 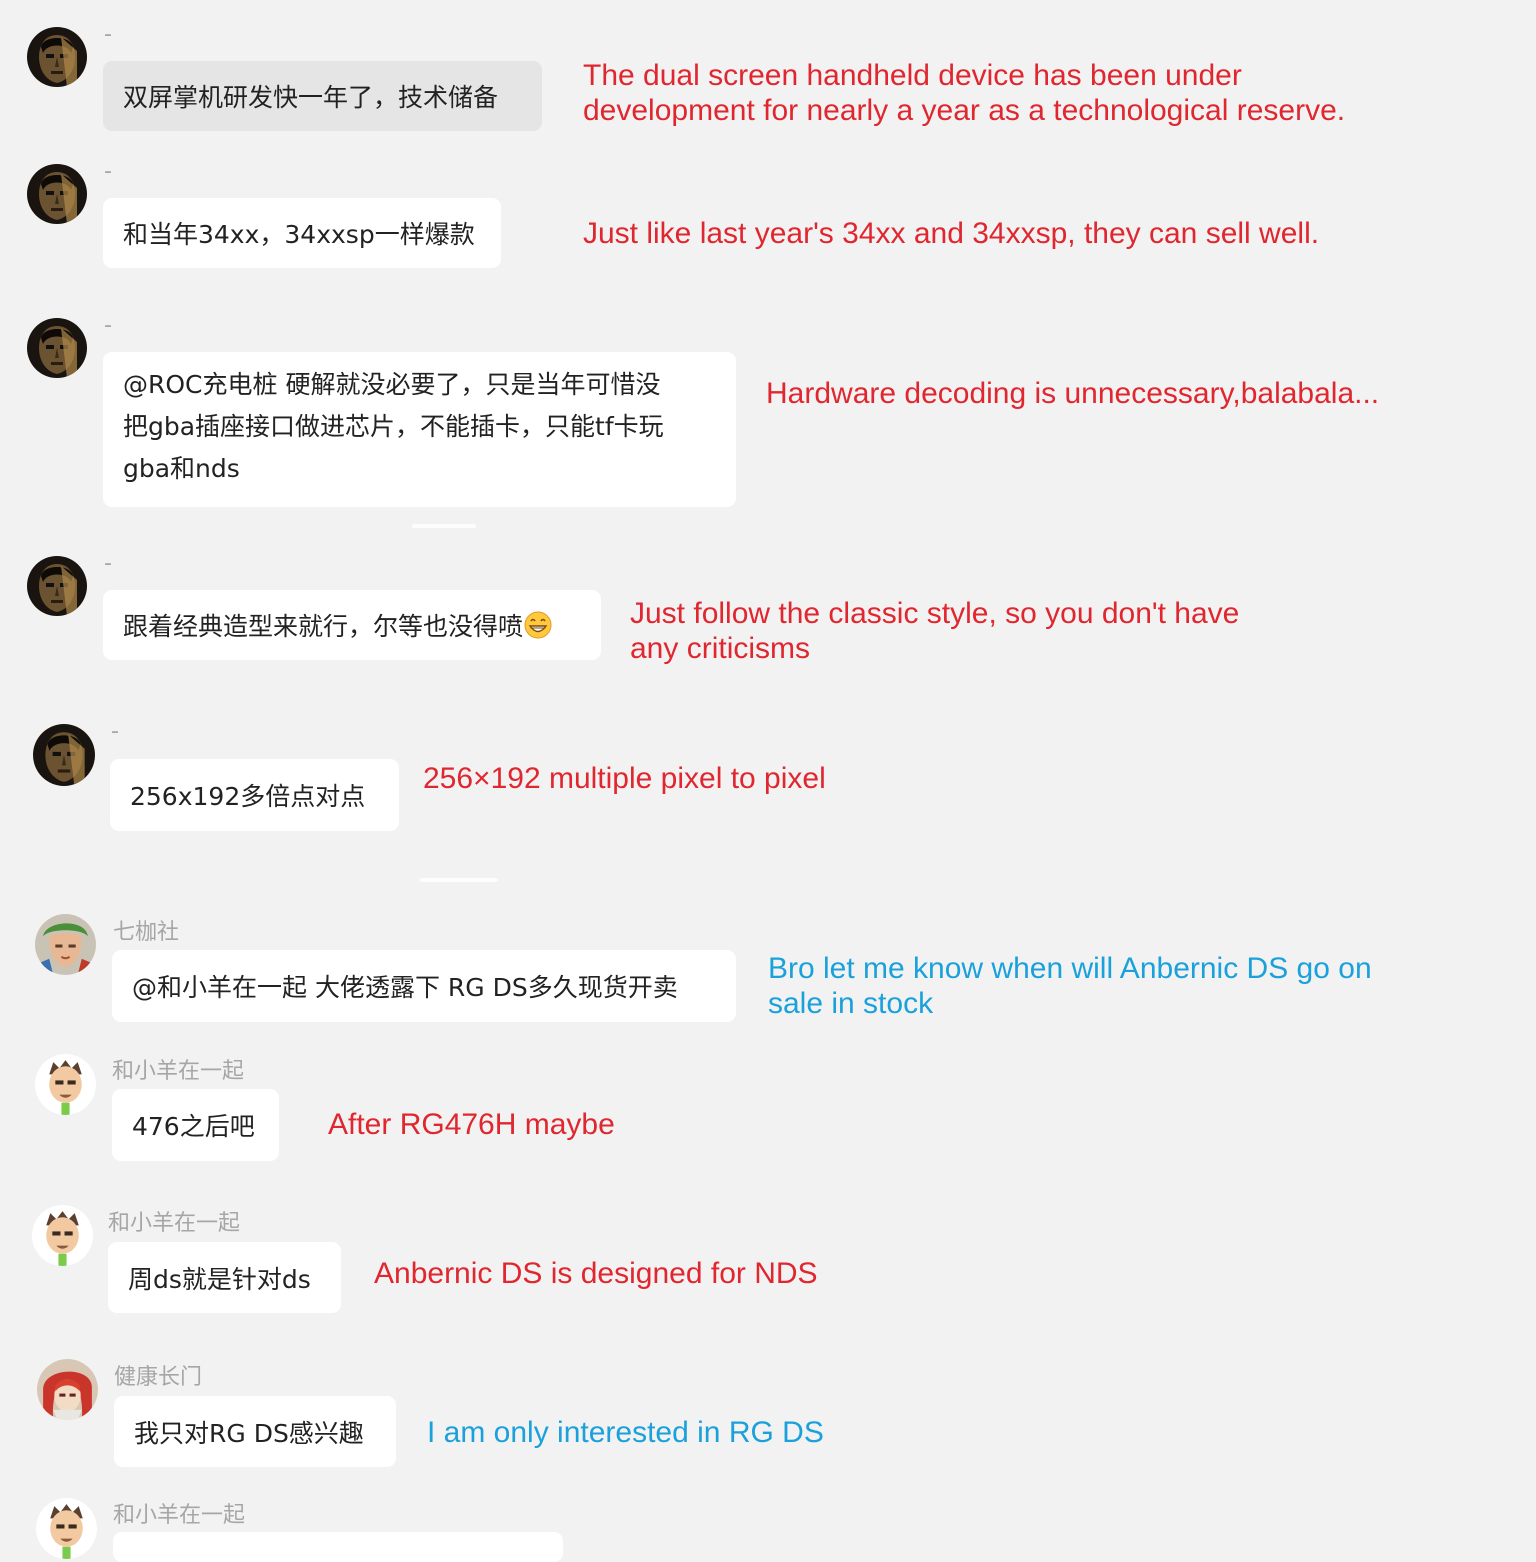 What do you see at coordinates (405, 987) in the screenshot?
I see `message-text: @和小羊在一起 大佬透露下 RG DS多久现货开卖` at bounding box center [405, 987].